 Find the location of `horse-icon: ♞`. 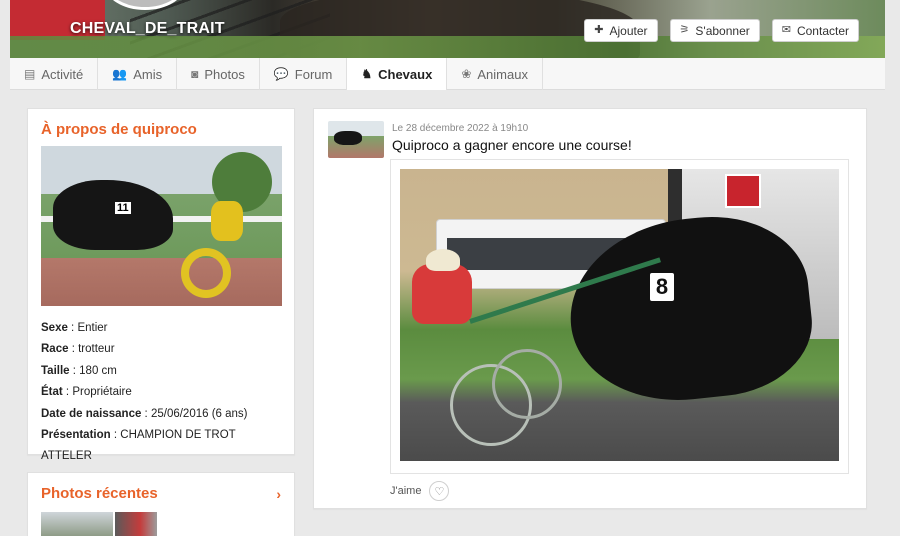

horse-icon: ♞ is located at coordinates (367, 74).